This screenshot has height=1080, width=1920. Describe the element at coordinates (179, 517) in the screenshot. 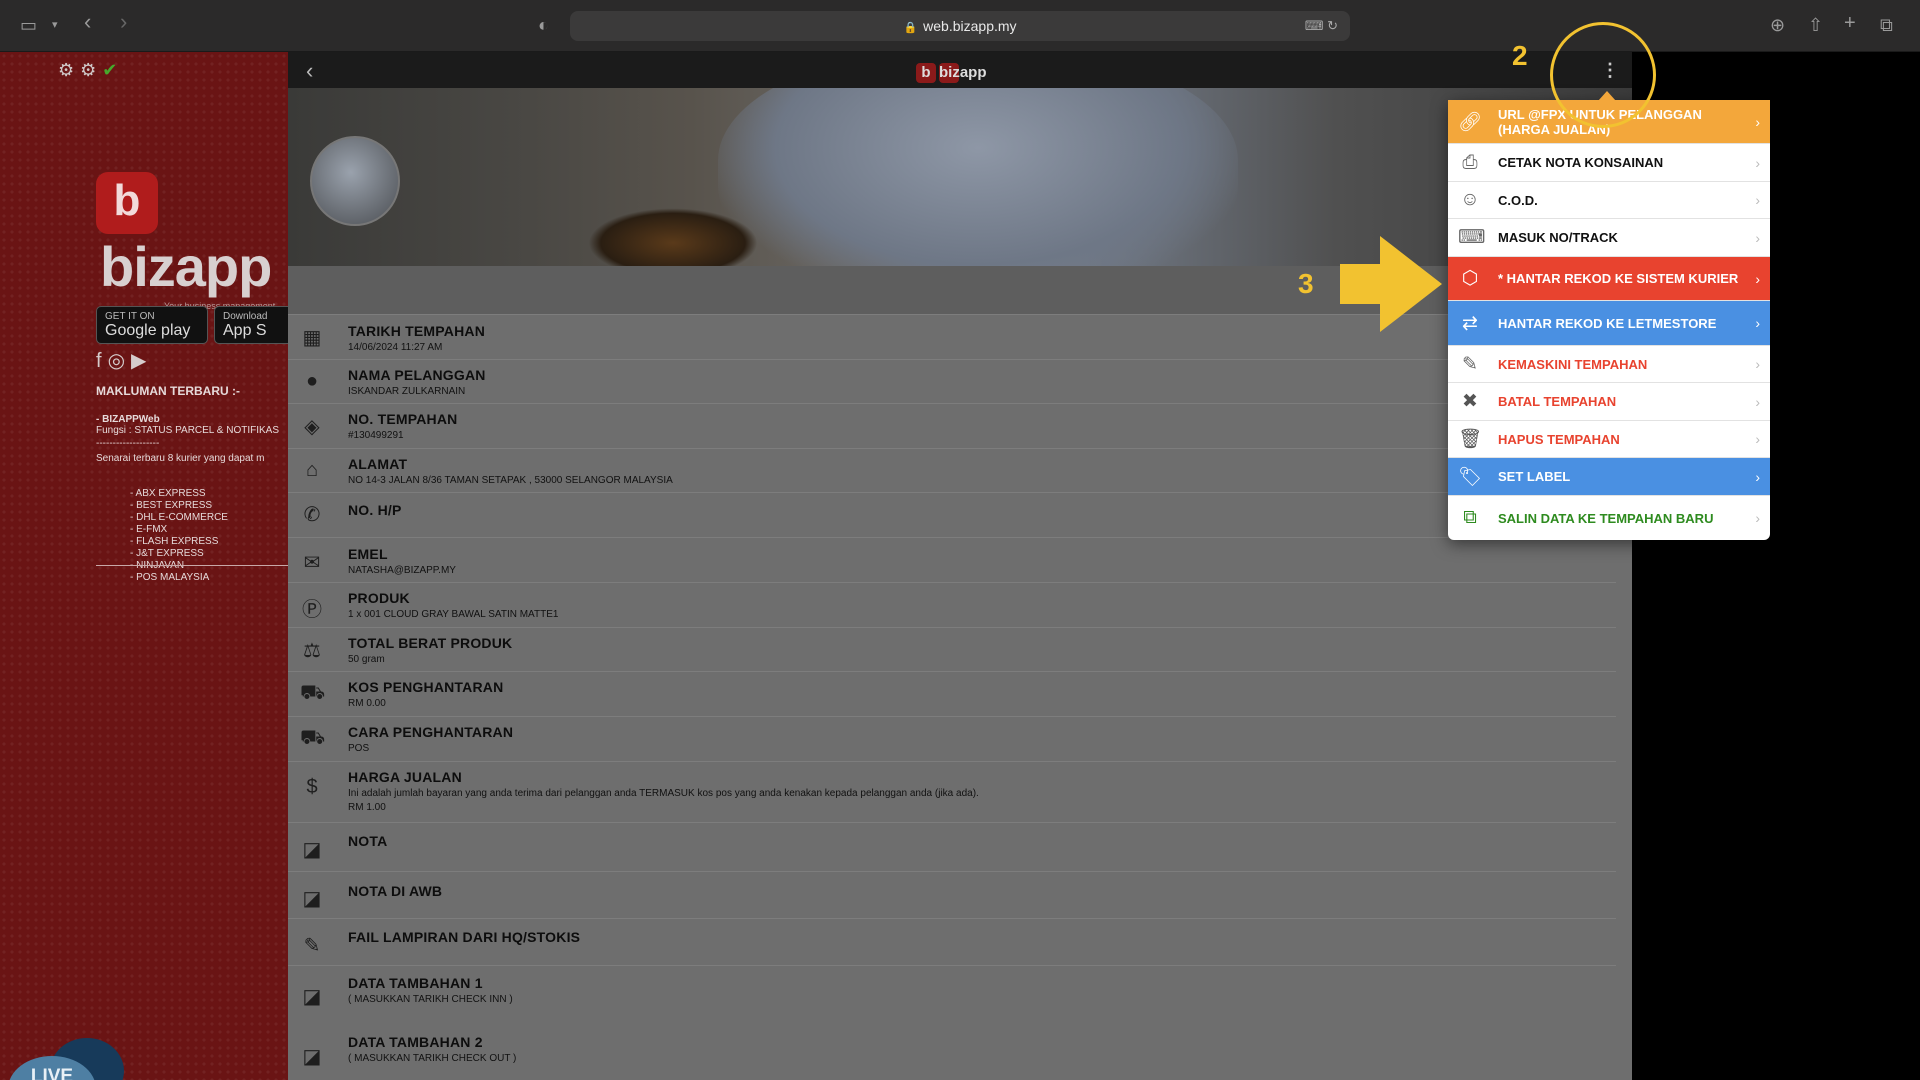

I see `list-item: - DHL E-COMMERCE` at that location.